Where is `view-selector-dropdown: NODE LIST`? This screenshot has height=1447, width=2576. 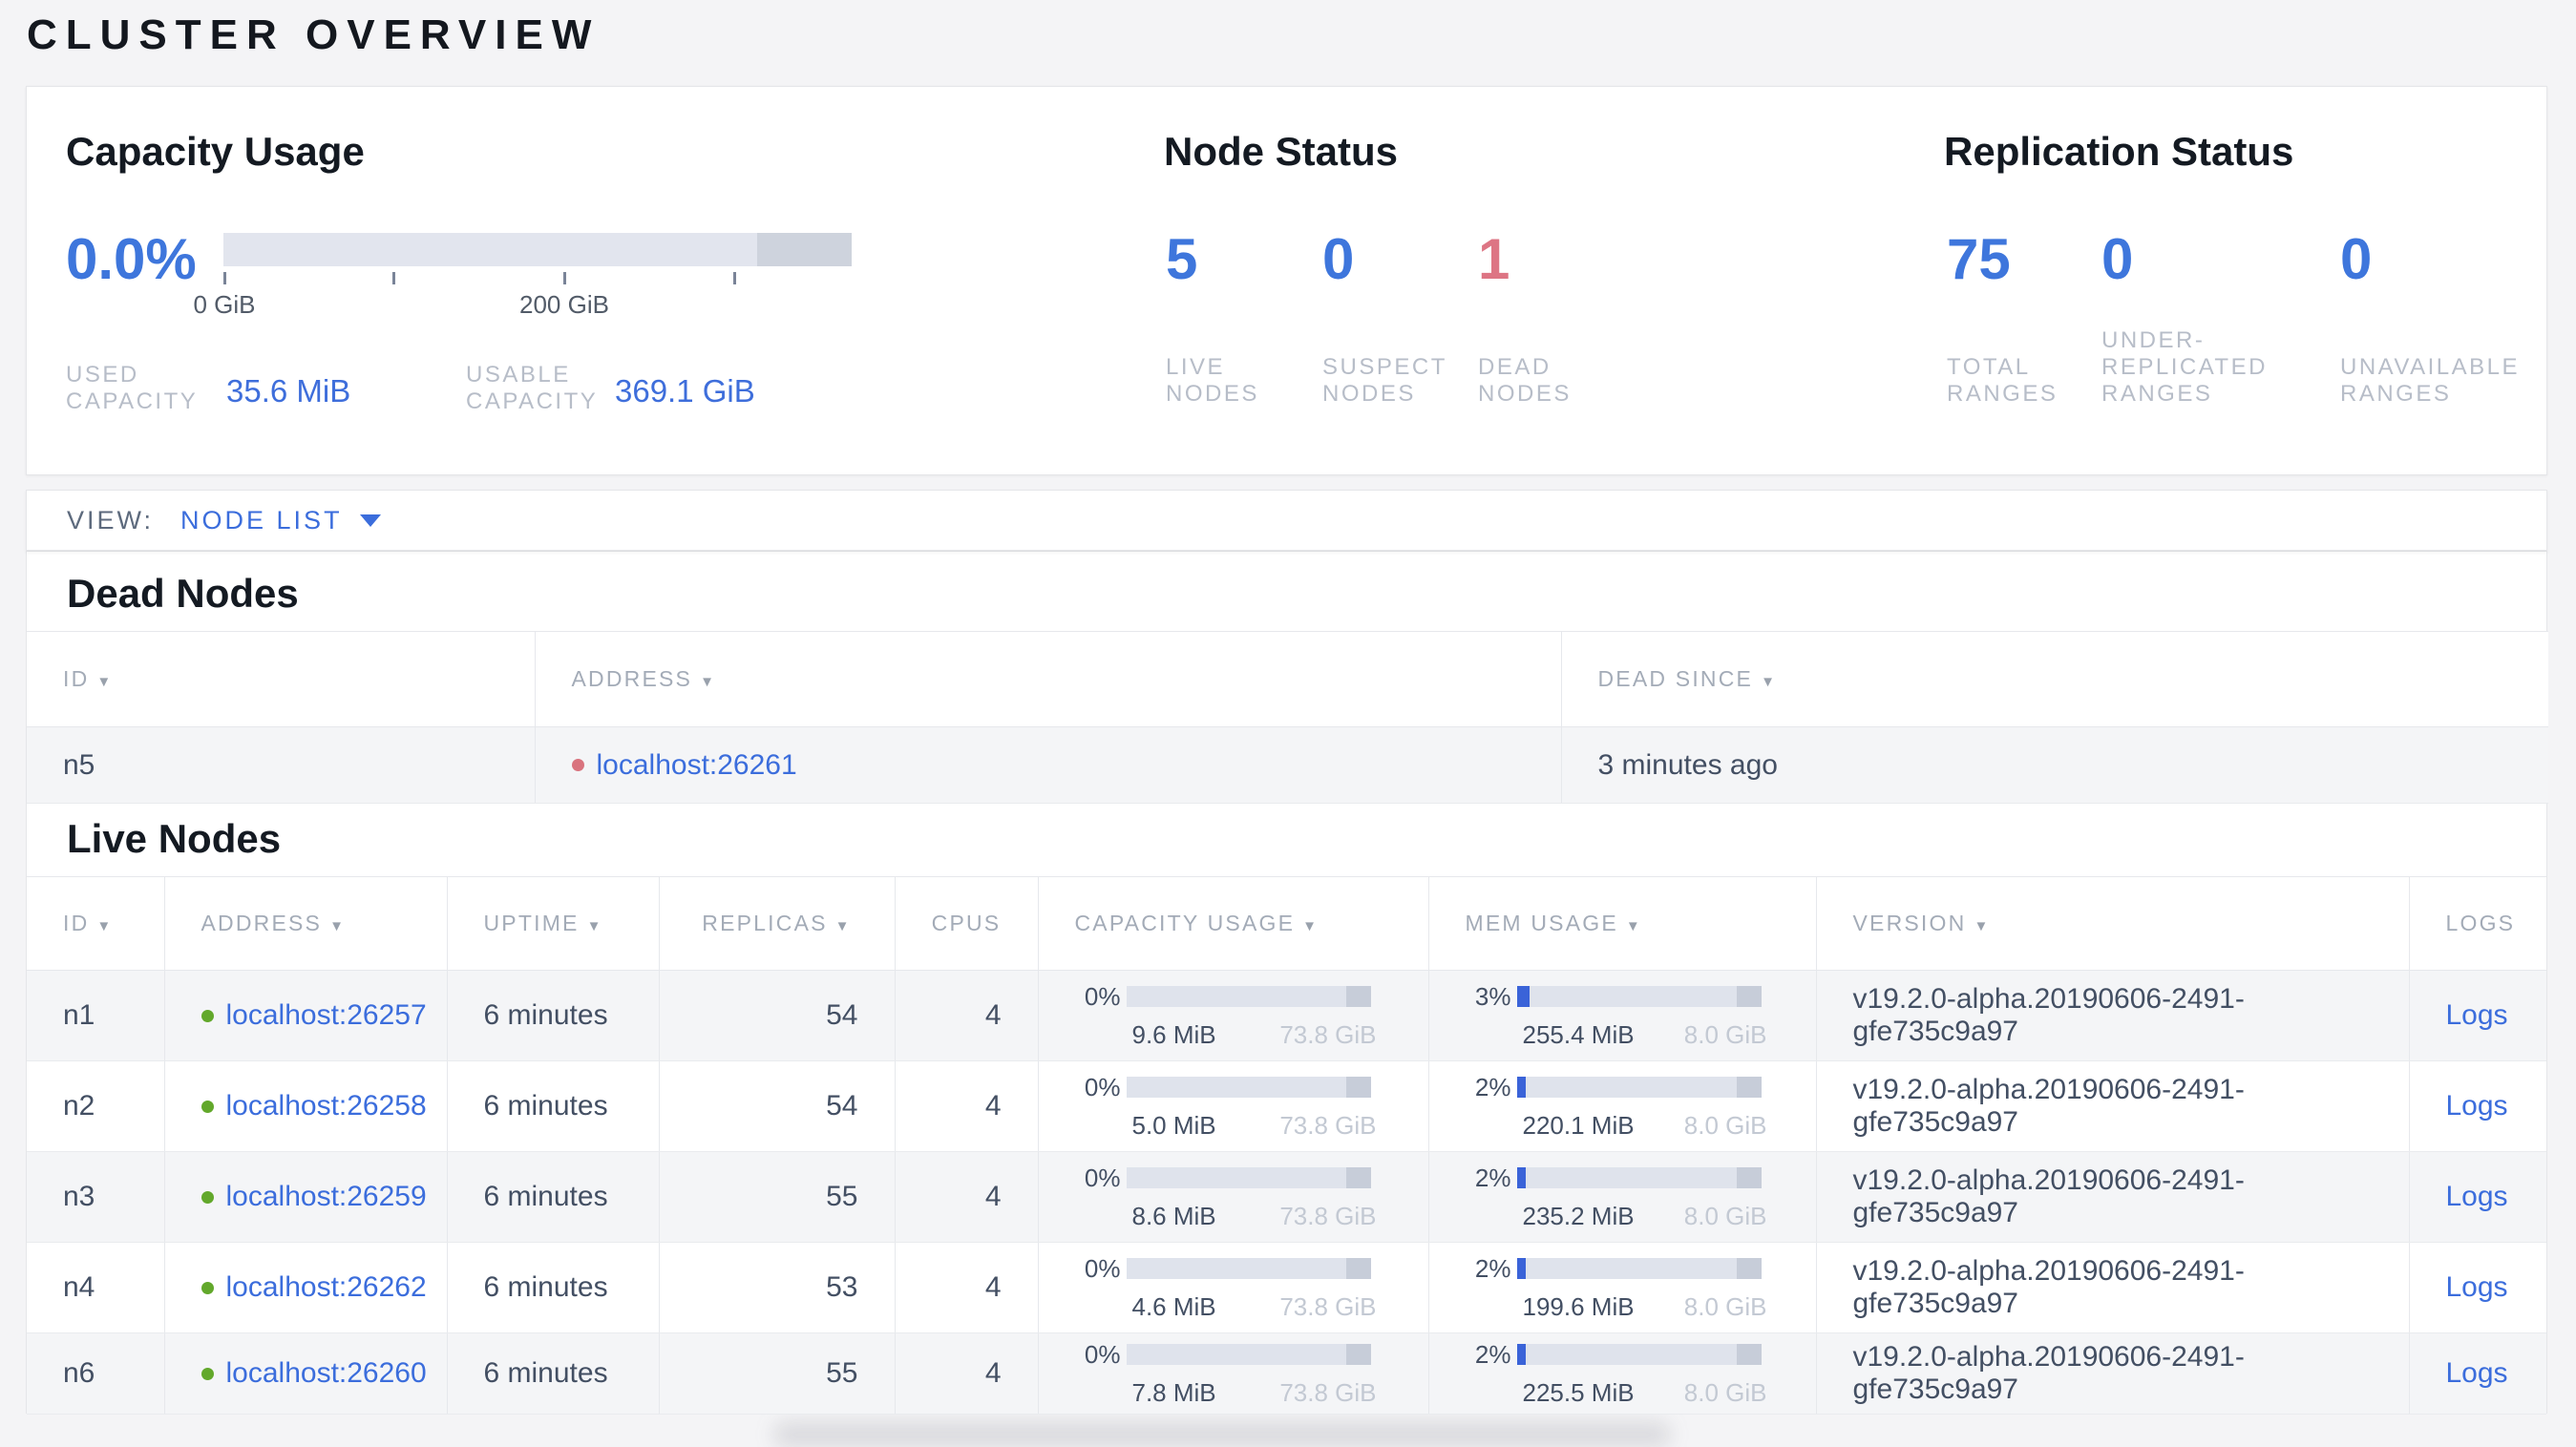 view-selector-dropdown: NODE LIST is located at coordinates (280, 520).